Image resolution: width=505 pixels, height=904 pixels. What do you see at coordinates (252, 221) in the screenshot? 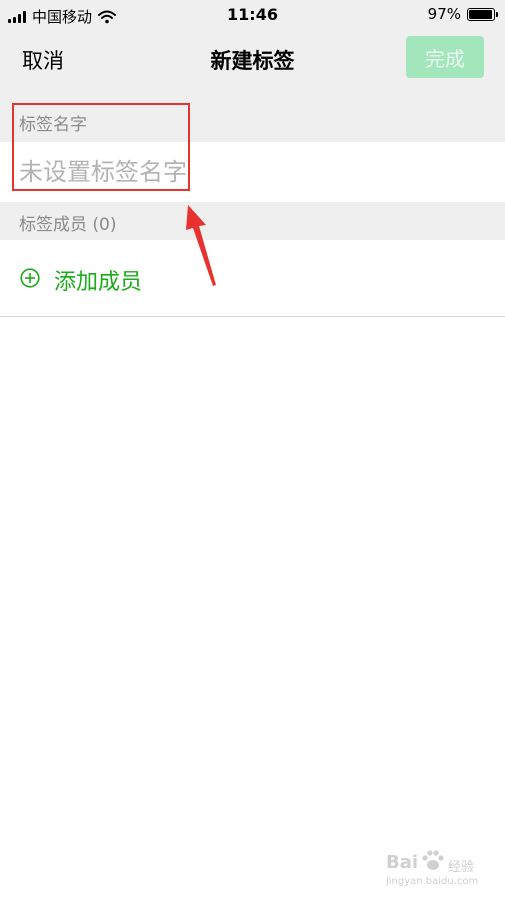
I see `tag-members-header: 标签成员 (0)` at bounding box center [252, 221].